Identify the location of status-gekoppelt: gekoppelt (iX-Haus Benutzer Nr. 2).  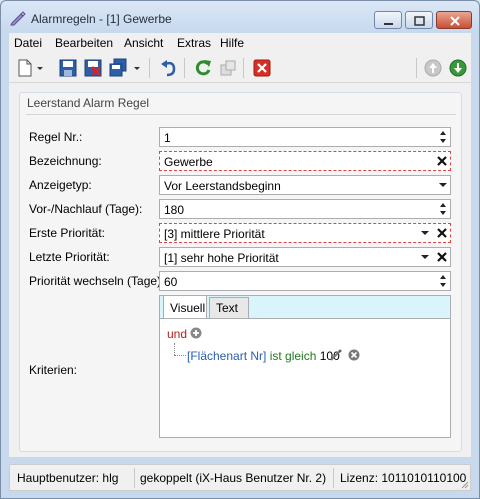
(233, 478).